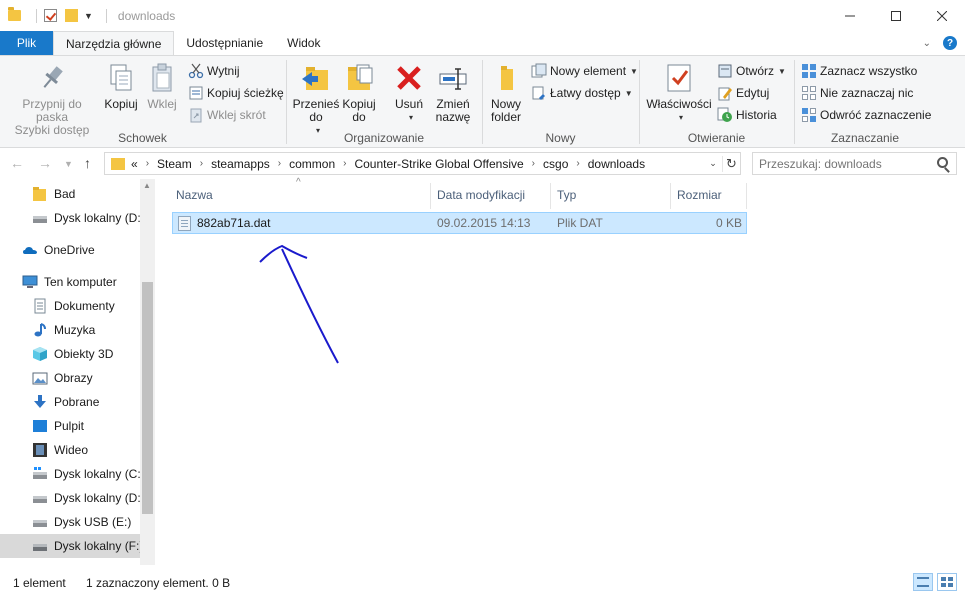 This screenshot has height=598, width=965. I want to click on sidebar-item-documents: Dokumenty, so click(70, 306).